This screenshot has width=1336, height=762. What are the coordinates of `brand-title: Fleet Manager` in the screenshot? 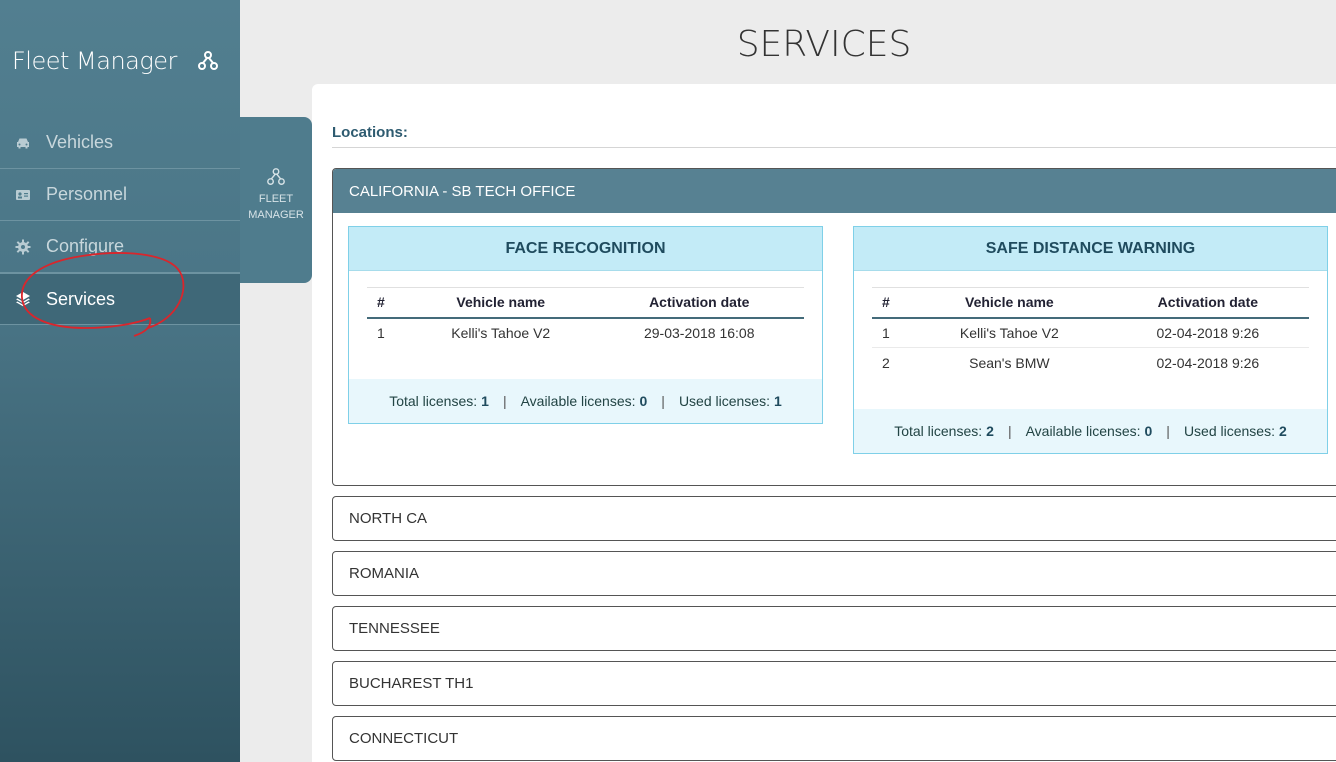 It's located at (94, 61).